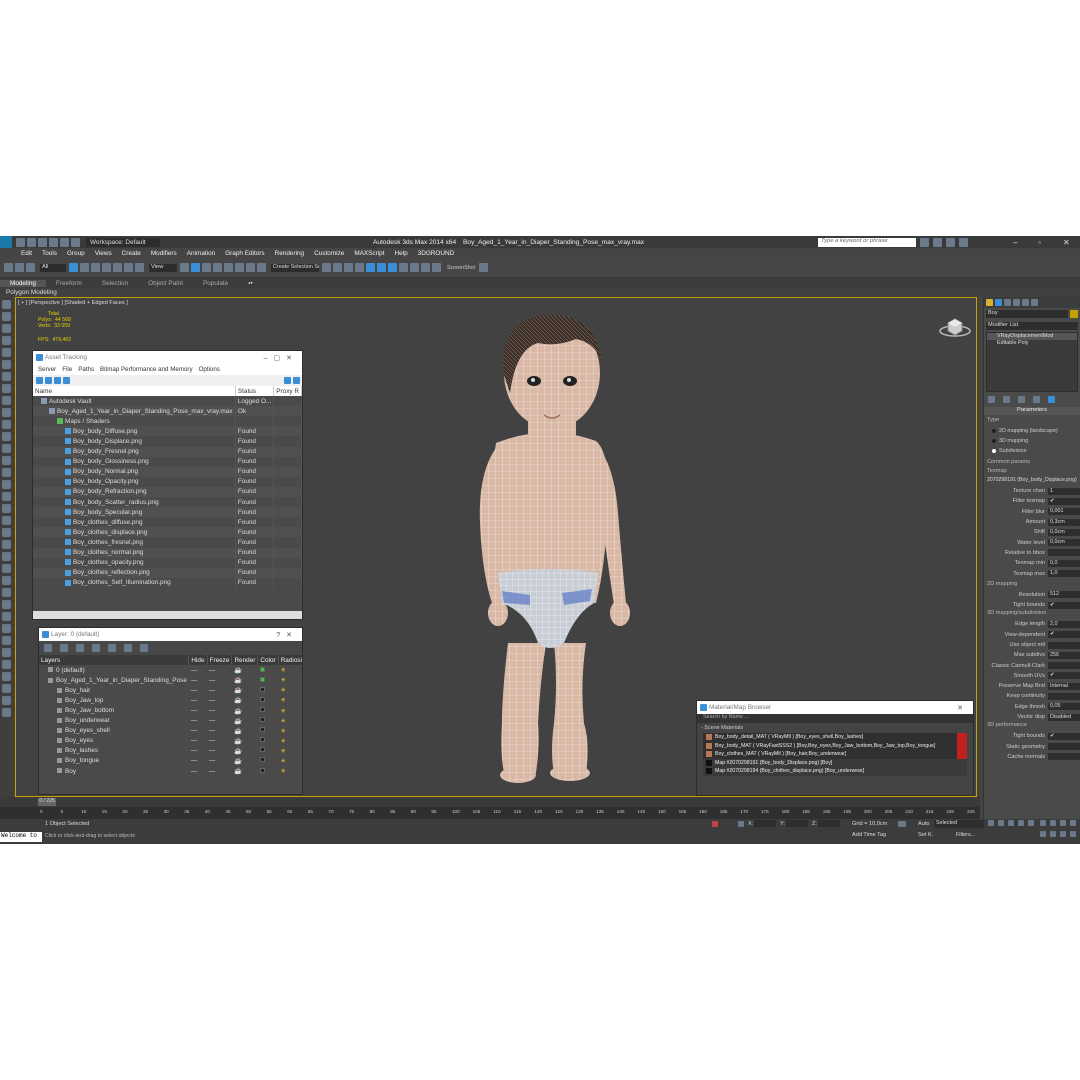 This screenshot has width=1080, height=1080. Describe the element at coordinates (295, 267) in the screenshot. I see `named-selection-set-dropdown: Create Selection Se` at that location.